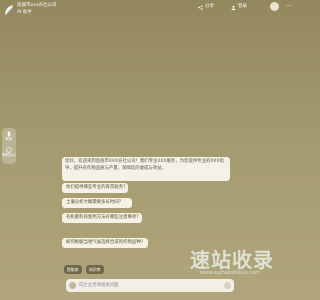 This screenshot has height=300, width=320. What do you see at coordinates (24, 12) in the screenshot?
I see `brand-subtitle: AI 助手` at bounding box center [24, 12].